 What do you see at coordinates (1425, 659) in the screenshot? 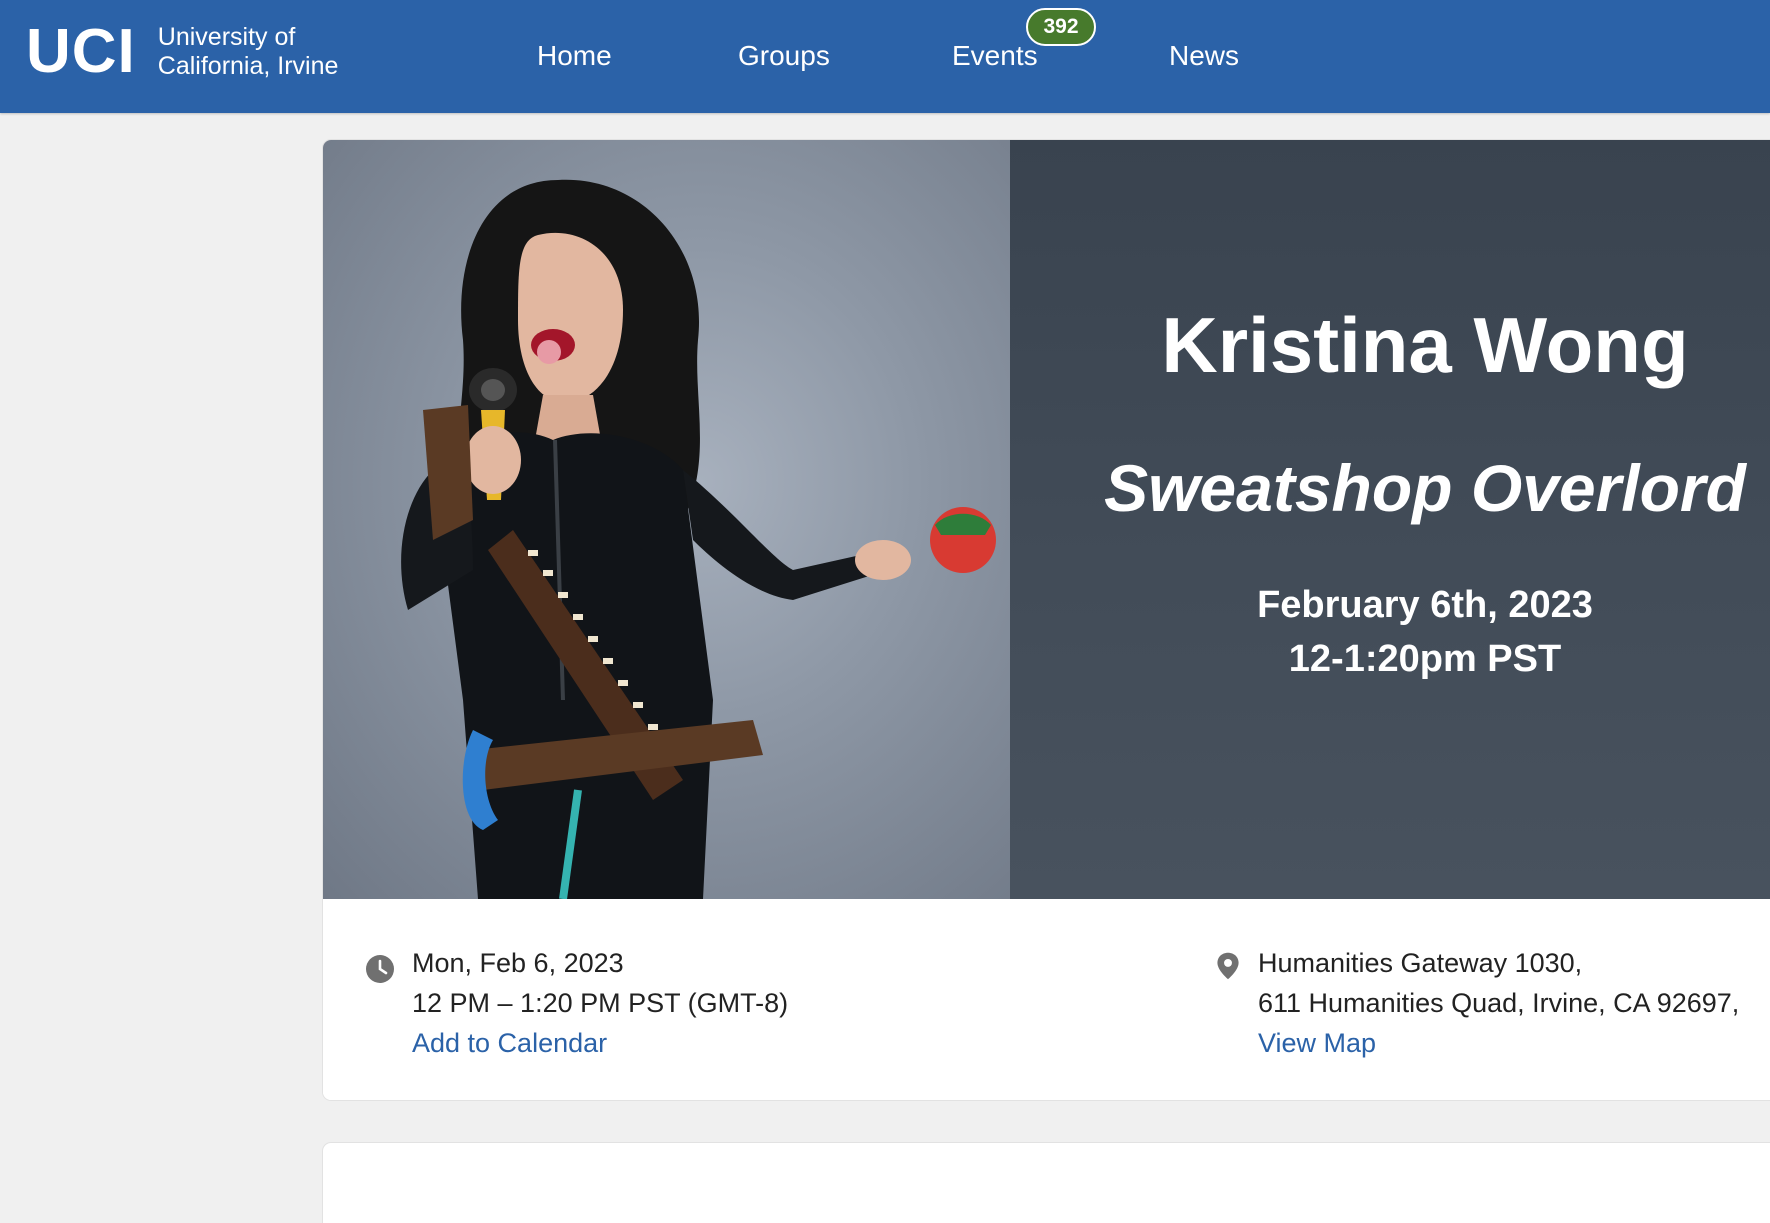
I see `banner-time: 12-1:20pm PST` at bounding box center [1425, 659].